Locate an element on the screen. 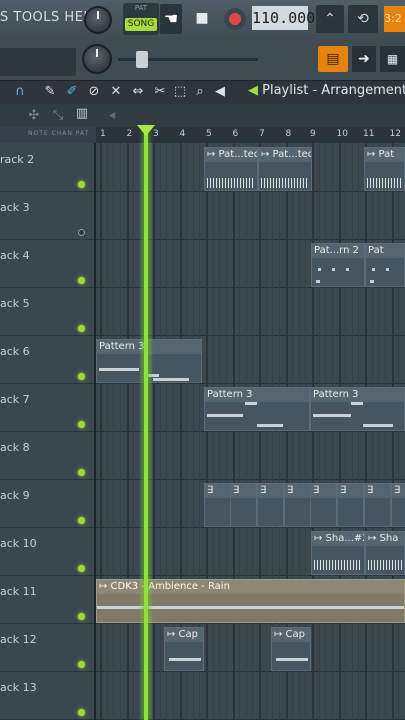 This screenshot has width=405, height=720. track-header-11: ack 11 is located at coordinates (47, 599).